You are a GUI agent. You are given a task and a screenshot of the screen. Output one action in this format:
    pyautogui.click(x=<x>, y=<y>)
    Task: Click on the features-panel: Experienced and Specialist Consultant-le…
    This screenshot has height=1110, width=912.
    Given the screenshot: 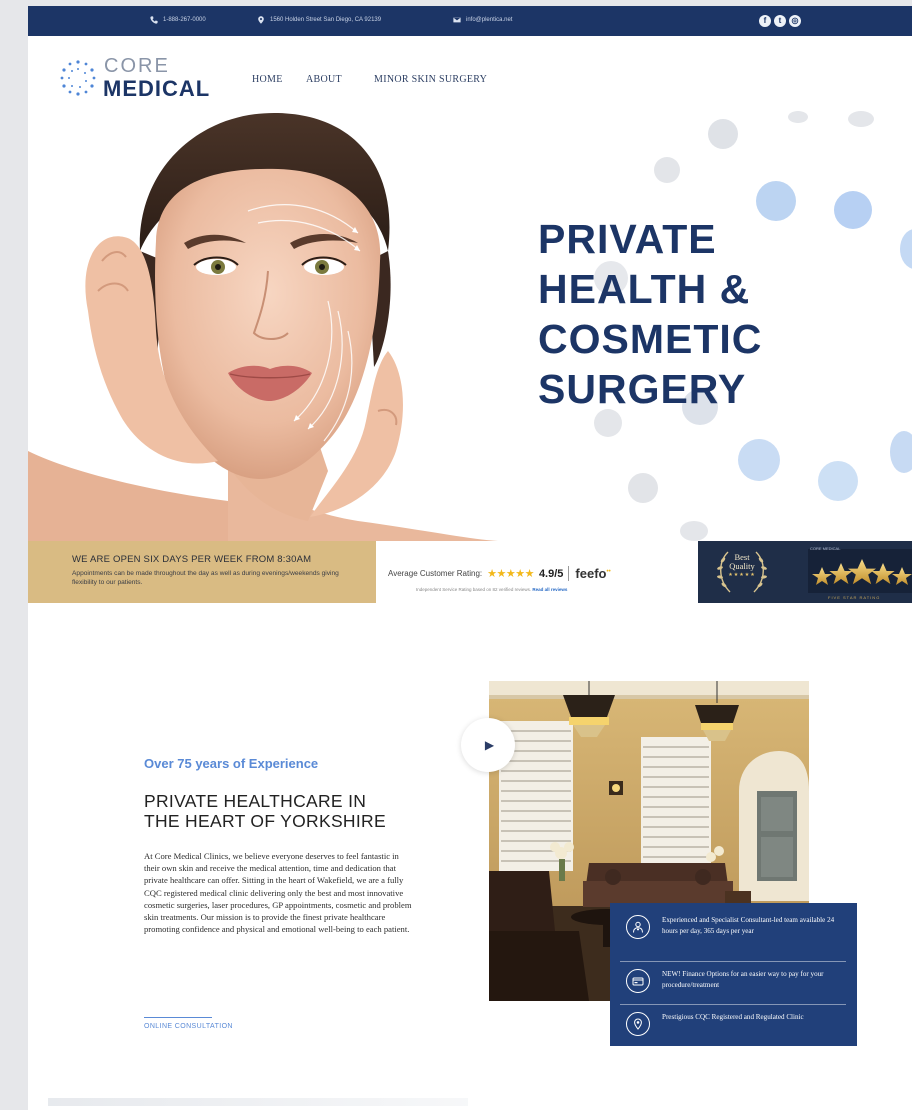 What is the action you would take?
    pyautogui.click(x=733, y=974)
    